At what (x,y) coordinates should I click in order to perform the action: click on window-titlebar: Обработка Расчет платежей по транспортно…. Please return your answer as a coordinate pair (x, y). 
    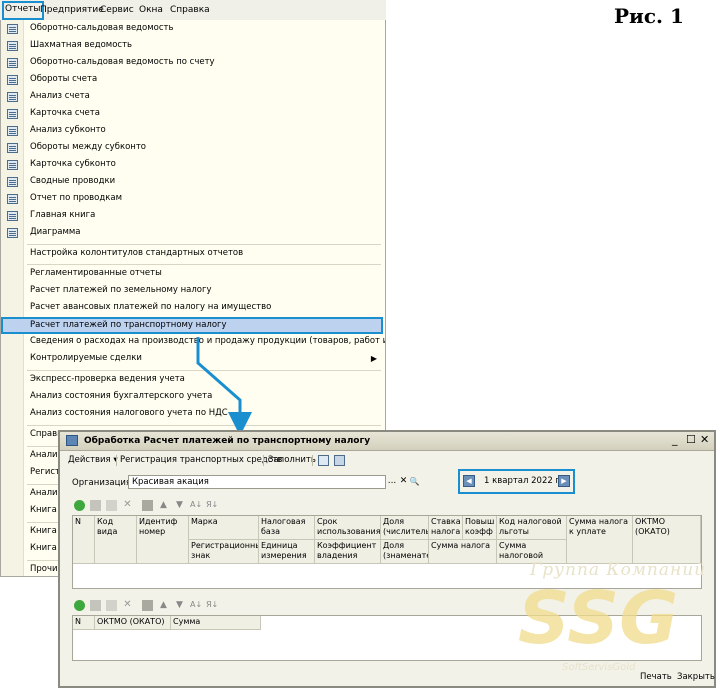
    Looking at the image, I should click on (387, 441).